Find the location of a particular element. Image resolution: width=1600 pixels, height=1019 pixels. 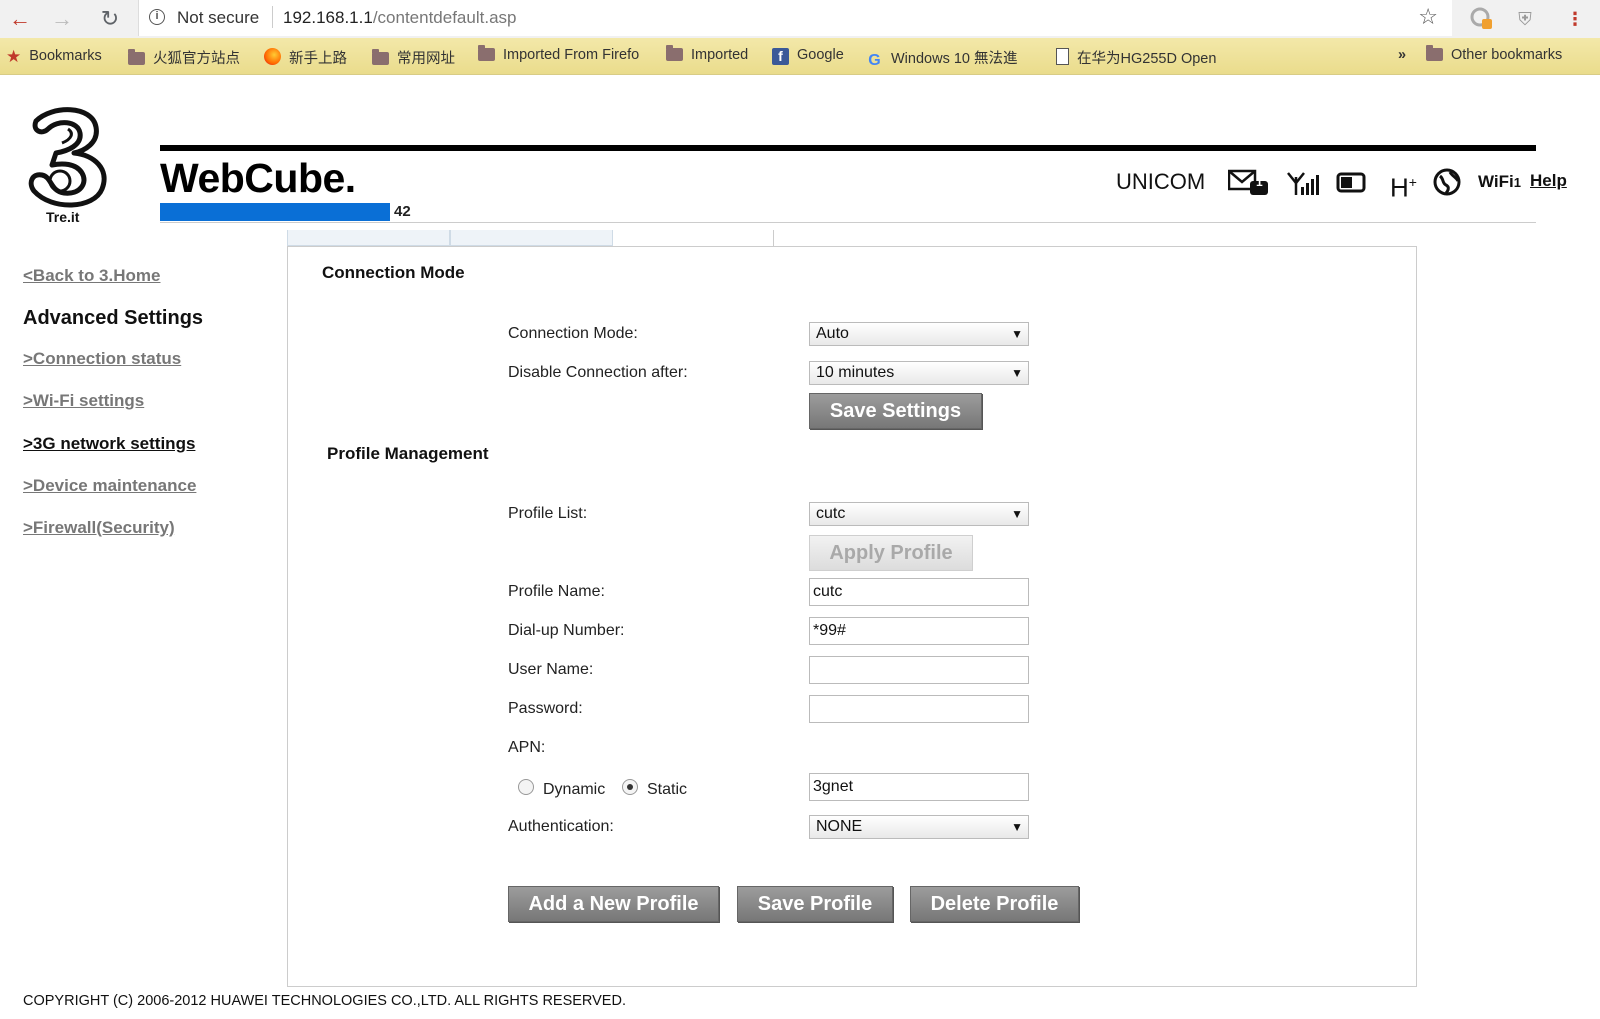

add-new-profile-button: Add a New Profile is located at coordinates (613, 904).